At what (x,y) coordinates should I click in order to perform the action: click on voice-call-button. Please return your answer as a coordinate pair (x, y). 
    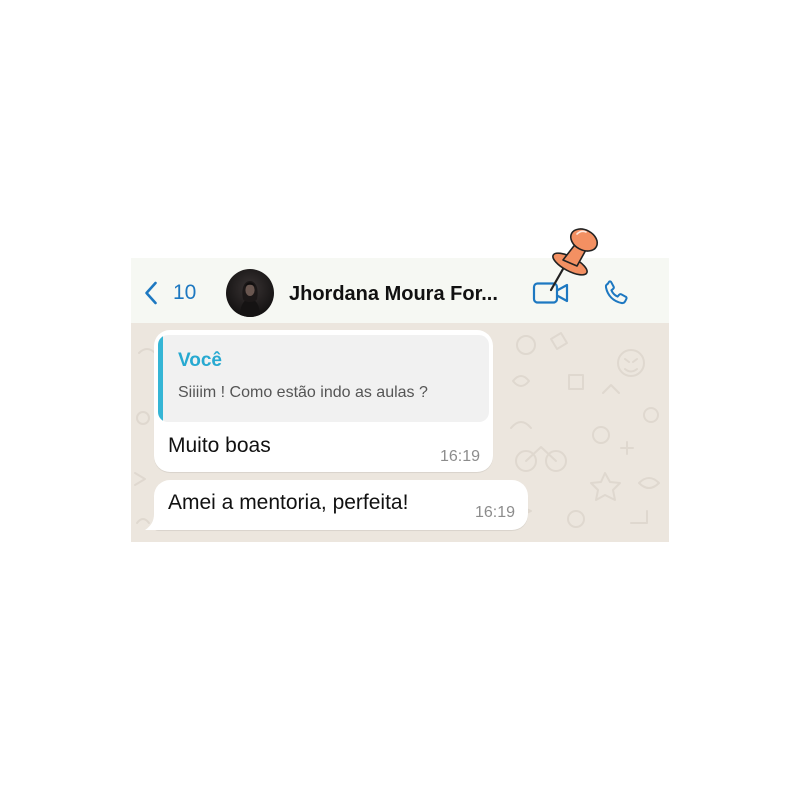
    Looking at the image, I should click on (616, 293).